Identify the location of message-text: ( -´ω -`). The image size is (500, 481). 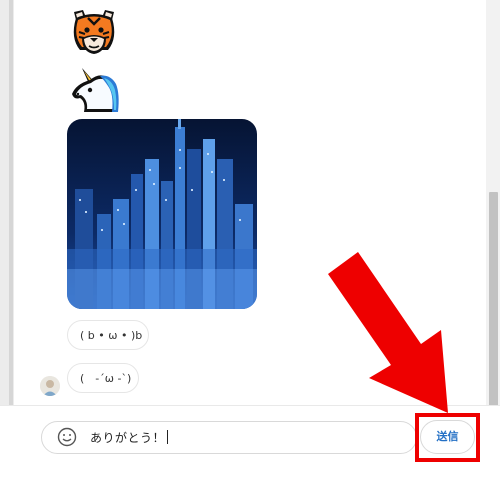
(106, 378).